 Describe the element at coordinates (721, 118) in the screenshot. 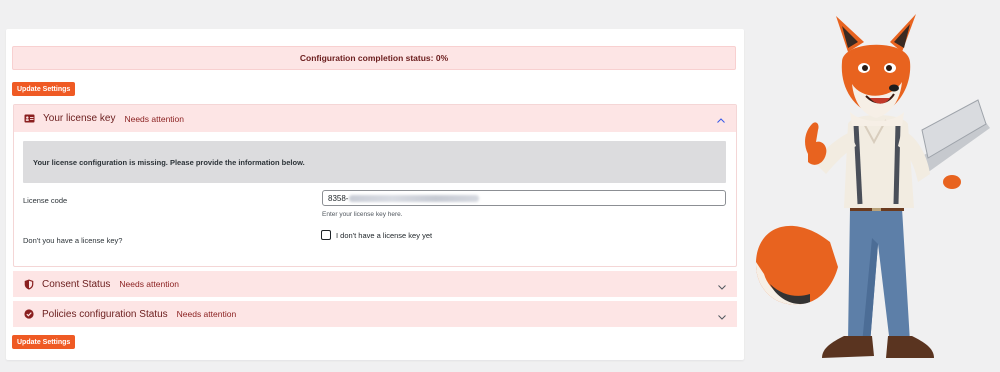

I see `chevron-up-icon` at that location.